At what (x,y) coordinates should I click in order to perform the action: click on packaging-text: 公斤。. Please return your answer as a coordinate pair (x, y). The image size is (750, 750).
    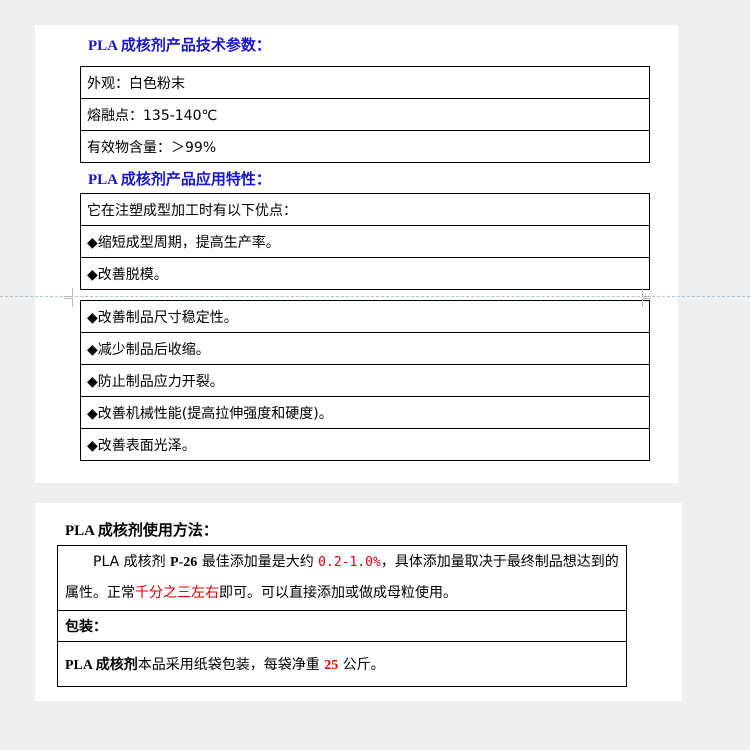
    Looking at the image, I should click on (361, 665).